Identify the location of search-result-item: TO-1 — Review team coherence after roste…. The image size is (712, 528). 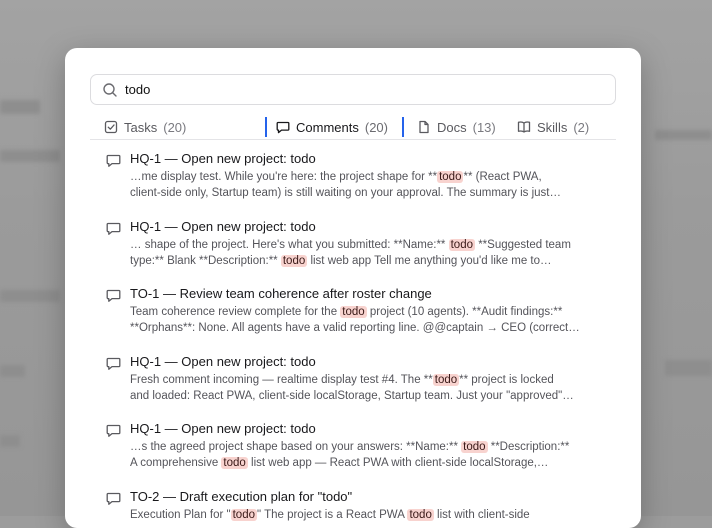
(353, 314).